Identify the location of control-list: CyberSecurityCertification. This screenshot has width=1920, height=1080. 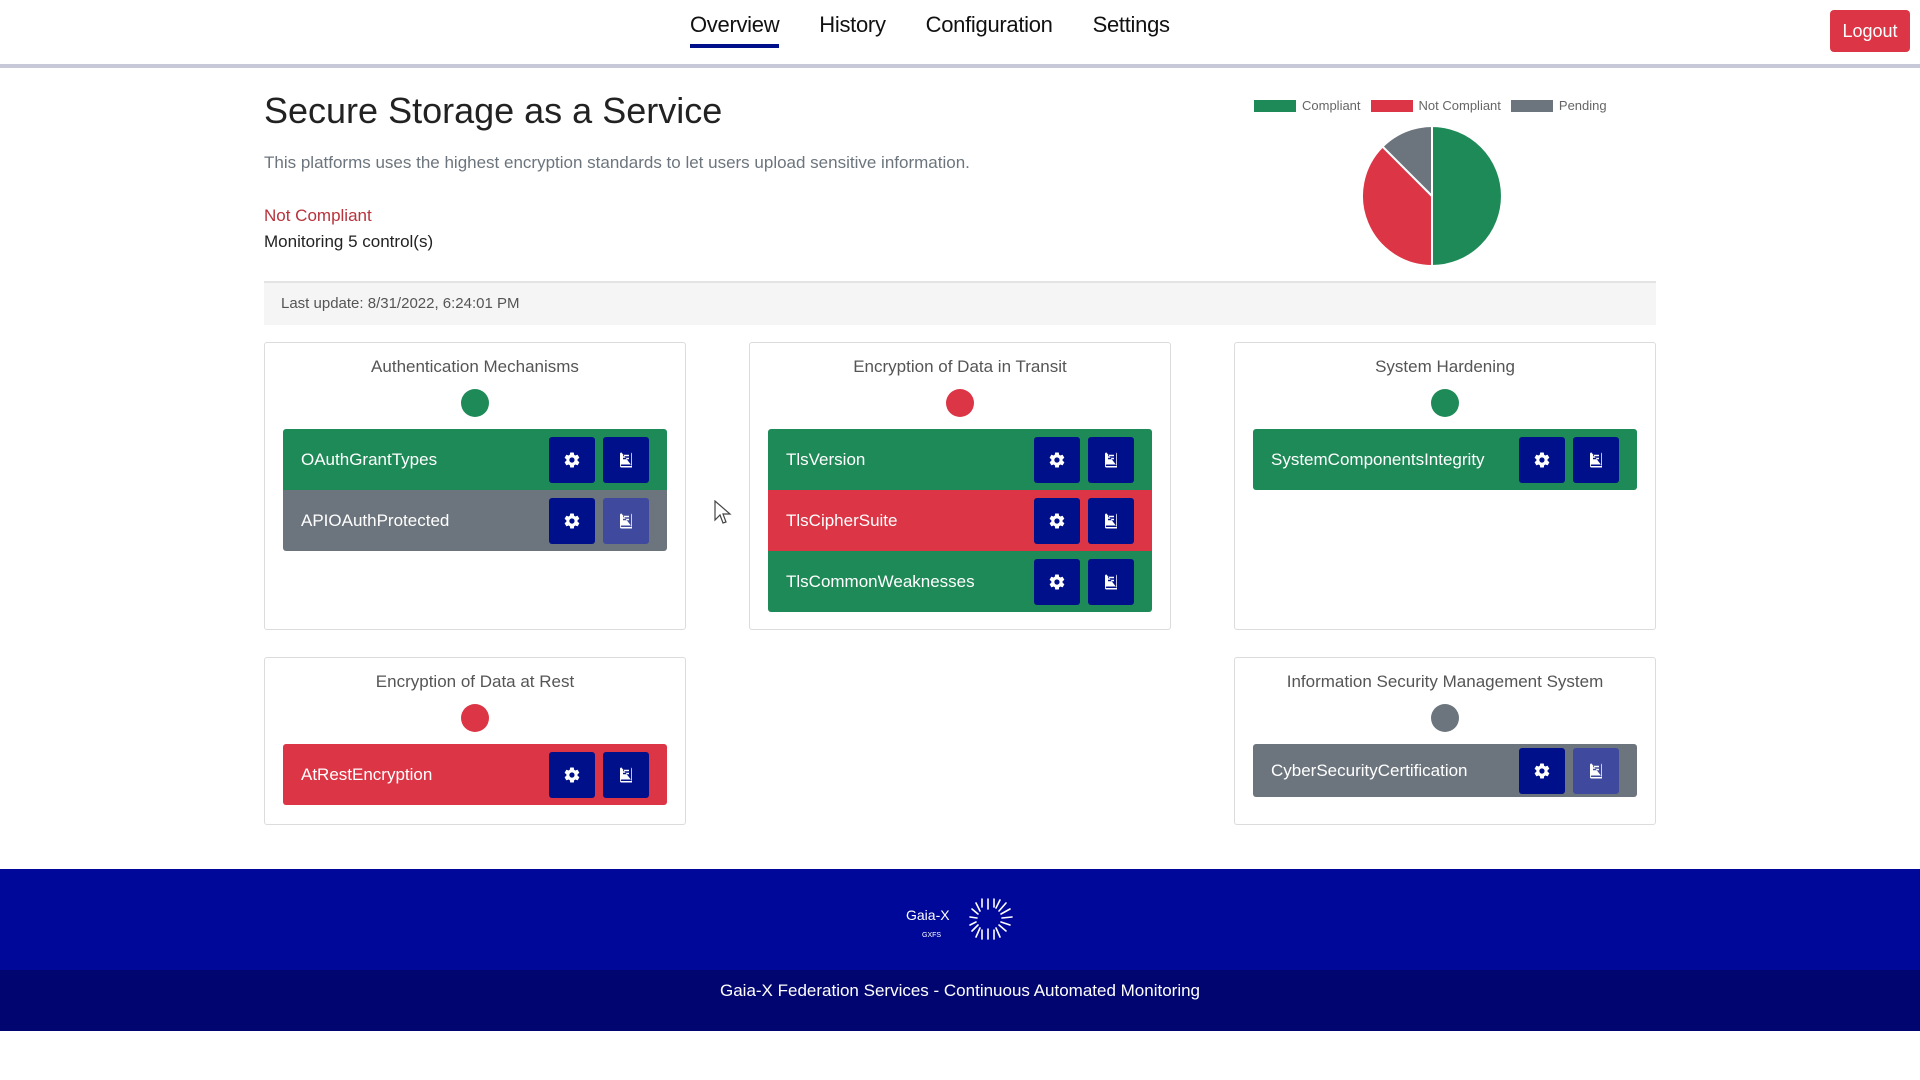
(1445, 770).